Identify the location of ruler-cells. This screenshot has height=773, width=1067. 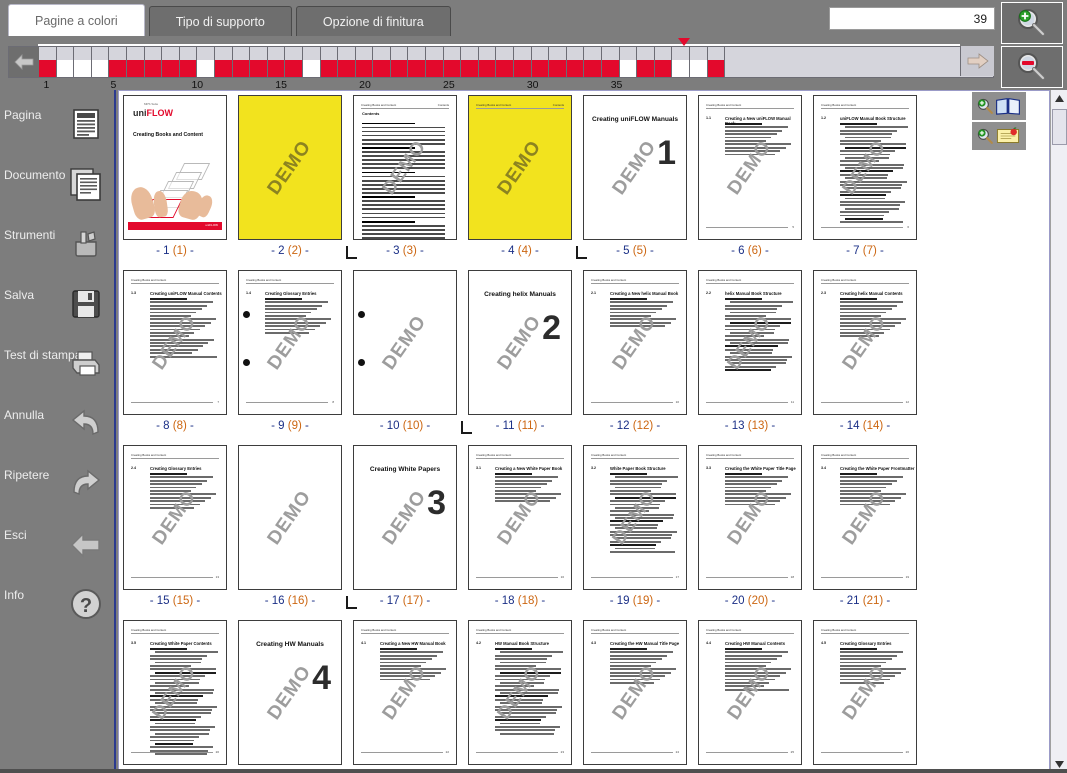
(516, 62).